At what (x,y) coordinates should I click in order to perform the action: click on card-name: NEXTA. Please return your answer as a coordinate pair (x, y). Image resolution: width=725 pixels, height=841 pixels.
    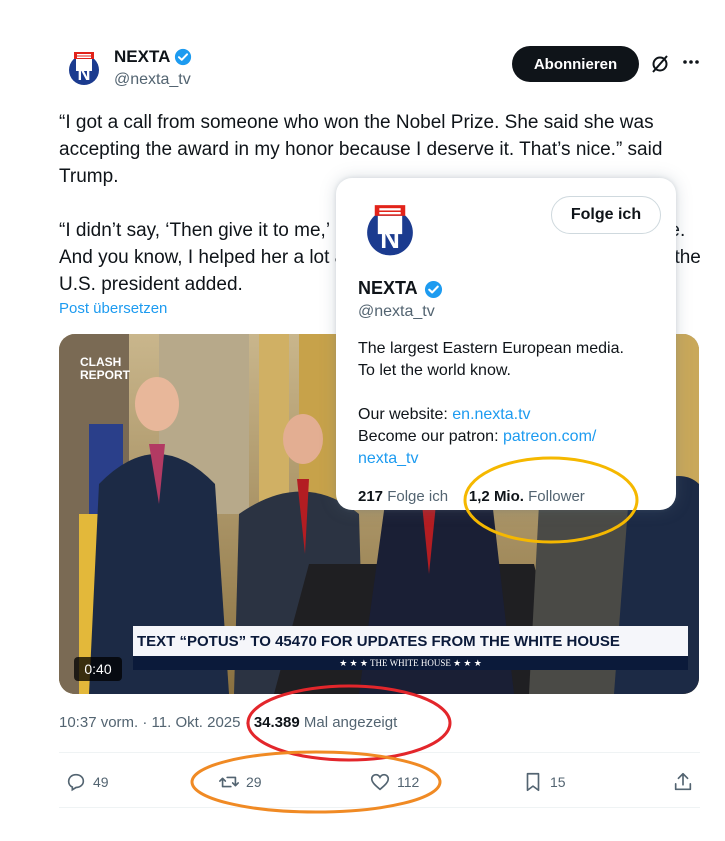
    Looking at the image, I should click on (388, 288).